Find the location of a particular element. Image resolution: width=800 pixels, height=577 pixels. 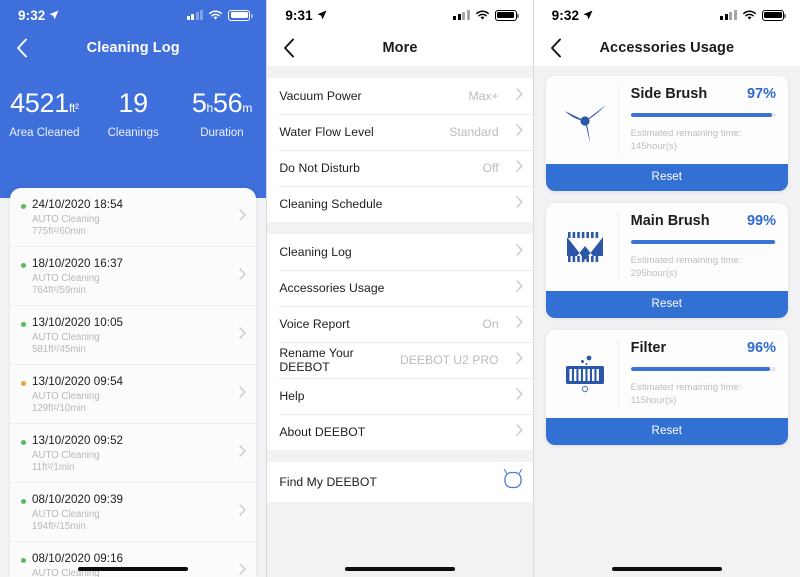

section-gap is located at coordinates (400, 508).